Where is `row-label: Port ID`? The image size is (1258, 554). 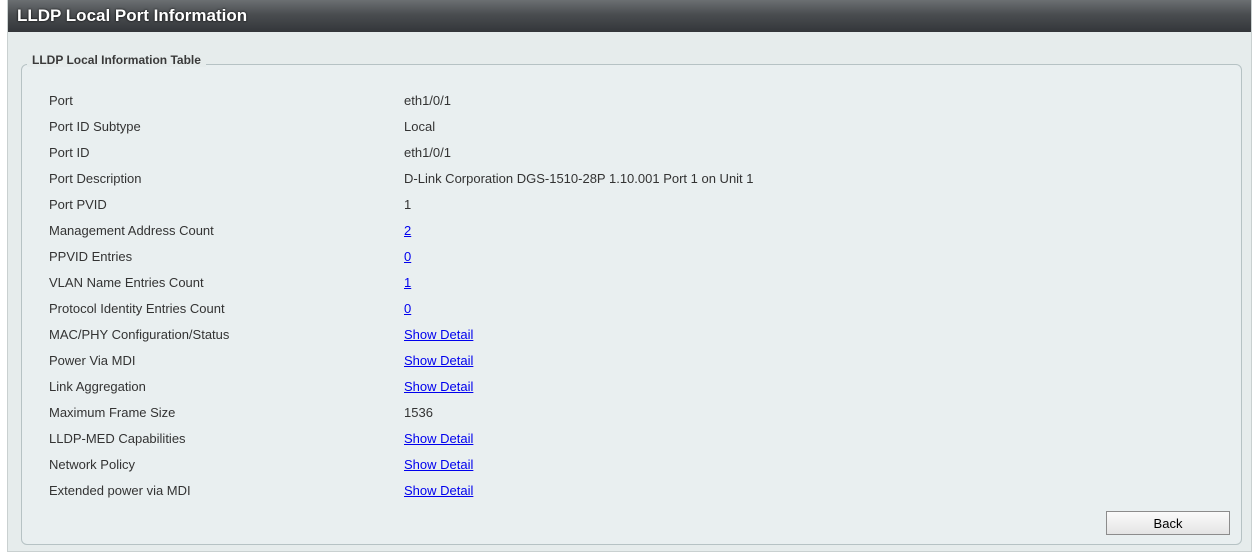 row-label: Port ID is located at coordinates (69, 152).